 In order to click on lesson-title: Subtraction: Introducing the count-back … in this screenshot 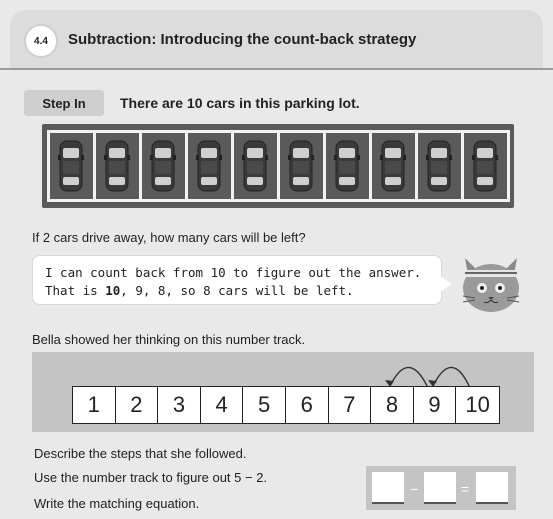, I will do `click(242, 39)`.